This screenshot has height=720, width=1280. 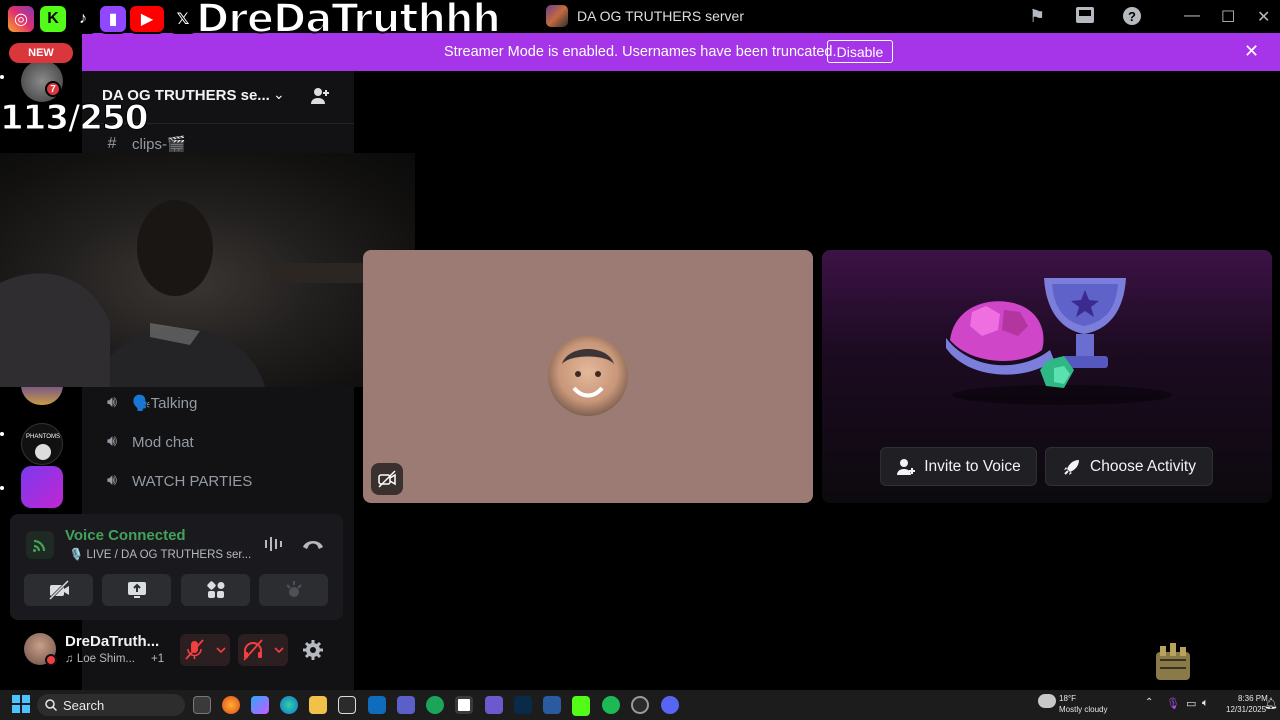 I want to click on channel-mod-chat: 🔊︎ Mod chat, so click(x=148, y=442).